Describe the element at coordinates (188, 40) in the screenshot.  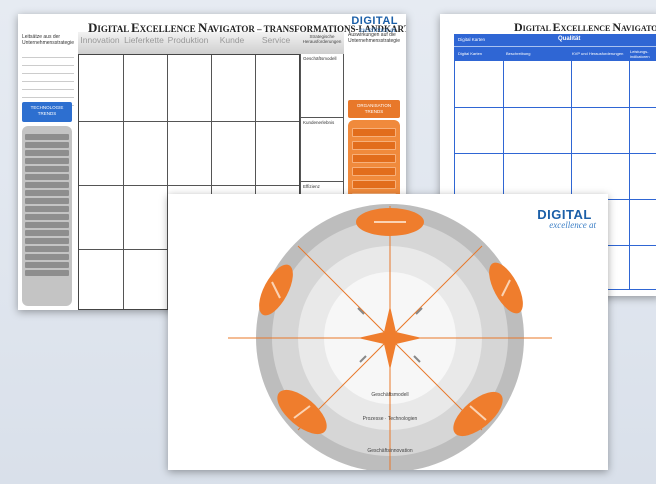
I see `column-header-produktion: Produktion` at that location.